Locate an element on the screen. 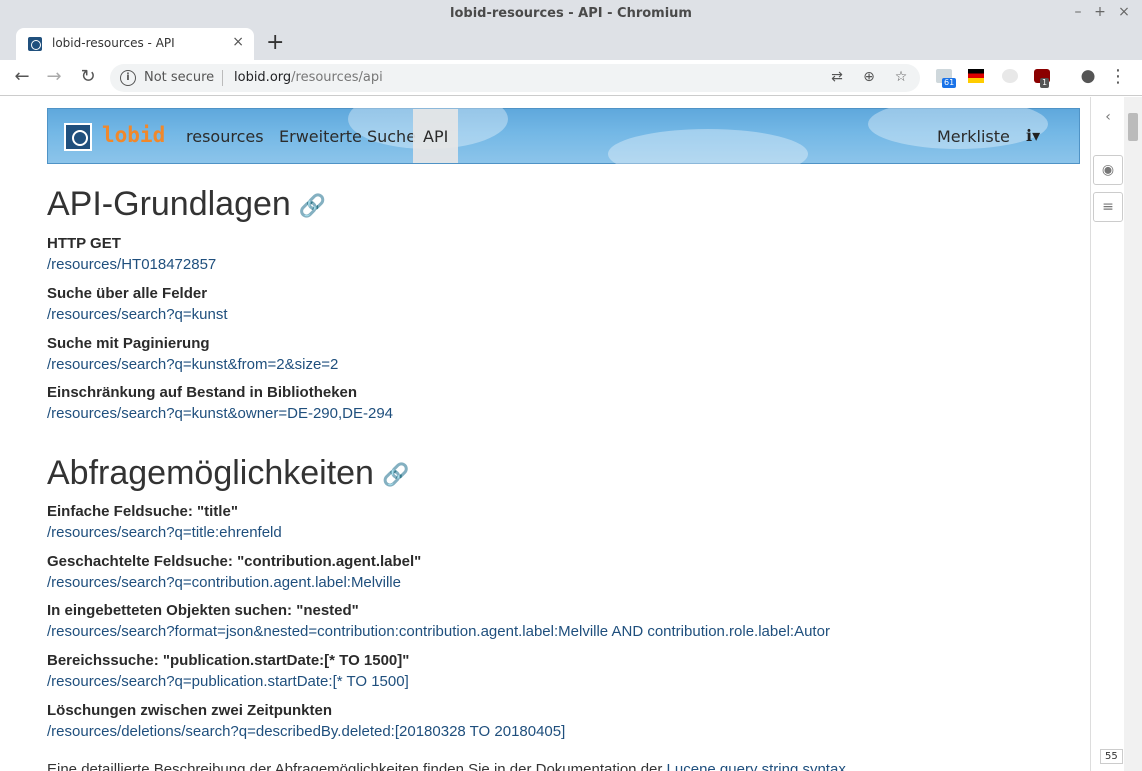 This screenshot has height=771, width=1142. cloud-decoration is located at coordinates (708, 154).